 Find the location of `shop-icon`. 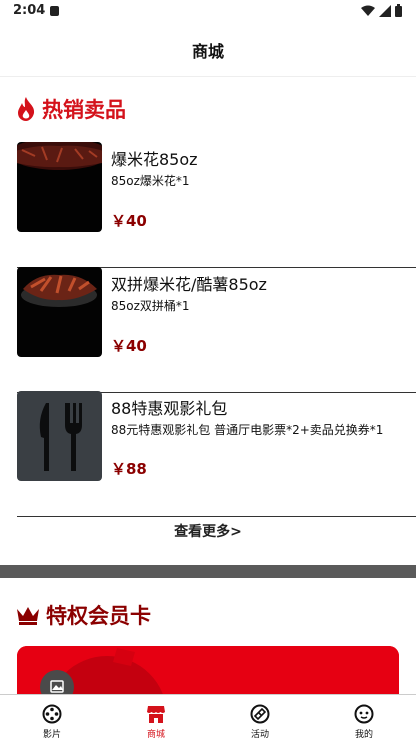

shop-icon is located at coordinates (156, 714).